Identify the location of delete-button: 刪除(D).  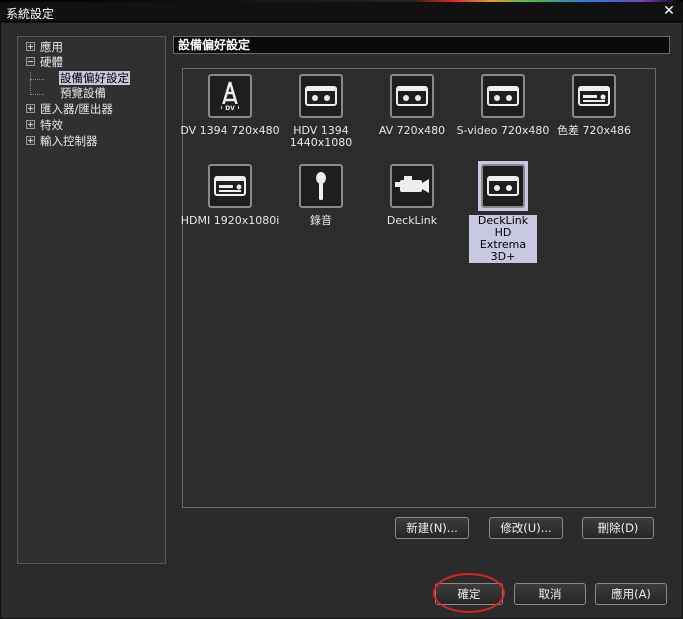
(618, 528).